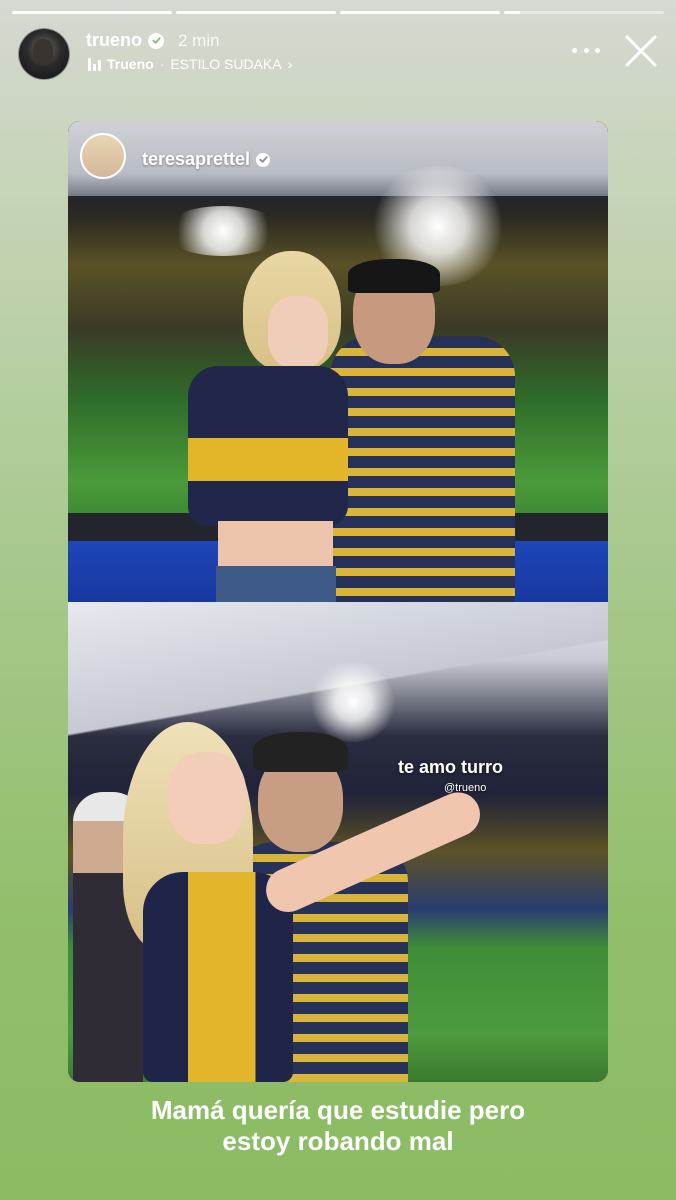  I want to click on original-author-tag: teresaprettel, so click(338, 156).